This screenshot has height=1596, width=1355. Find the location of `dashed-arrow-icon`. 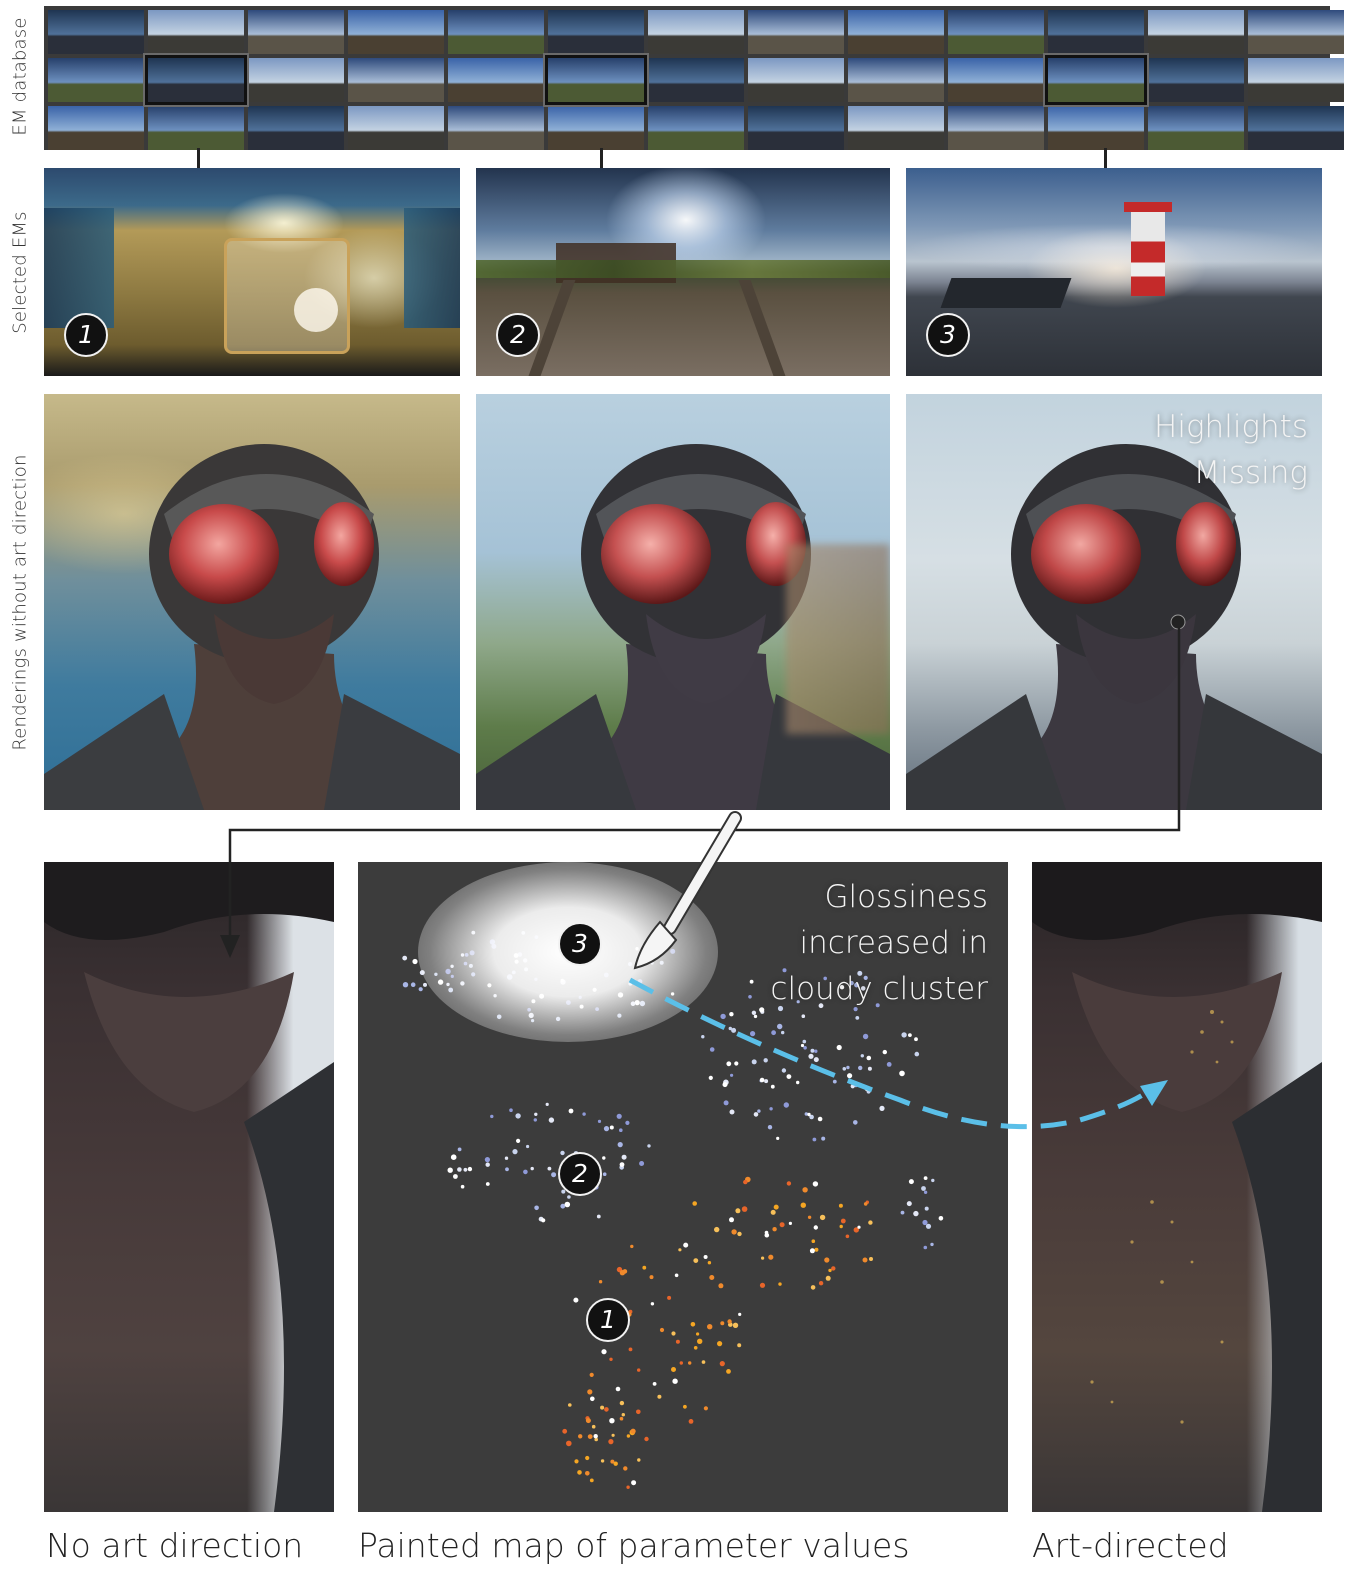

dashed-arrow-icon is located at coordinates (898, 1053).